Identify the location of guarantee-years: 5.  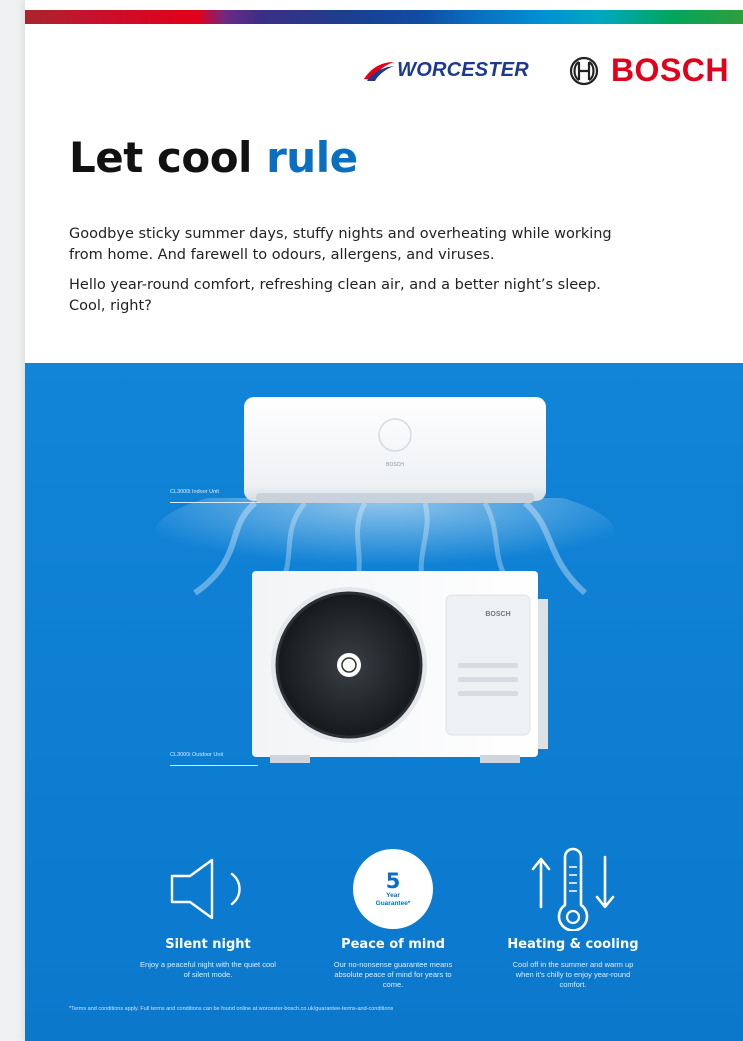
(393, 881).